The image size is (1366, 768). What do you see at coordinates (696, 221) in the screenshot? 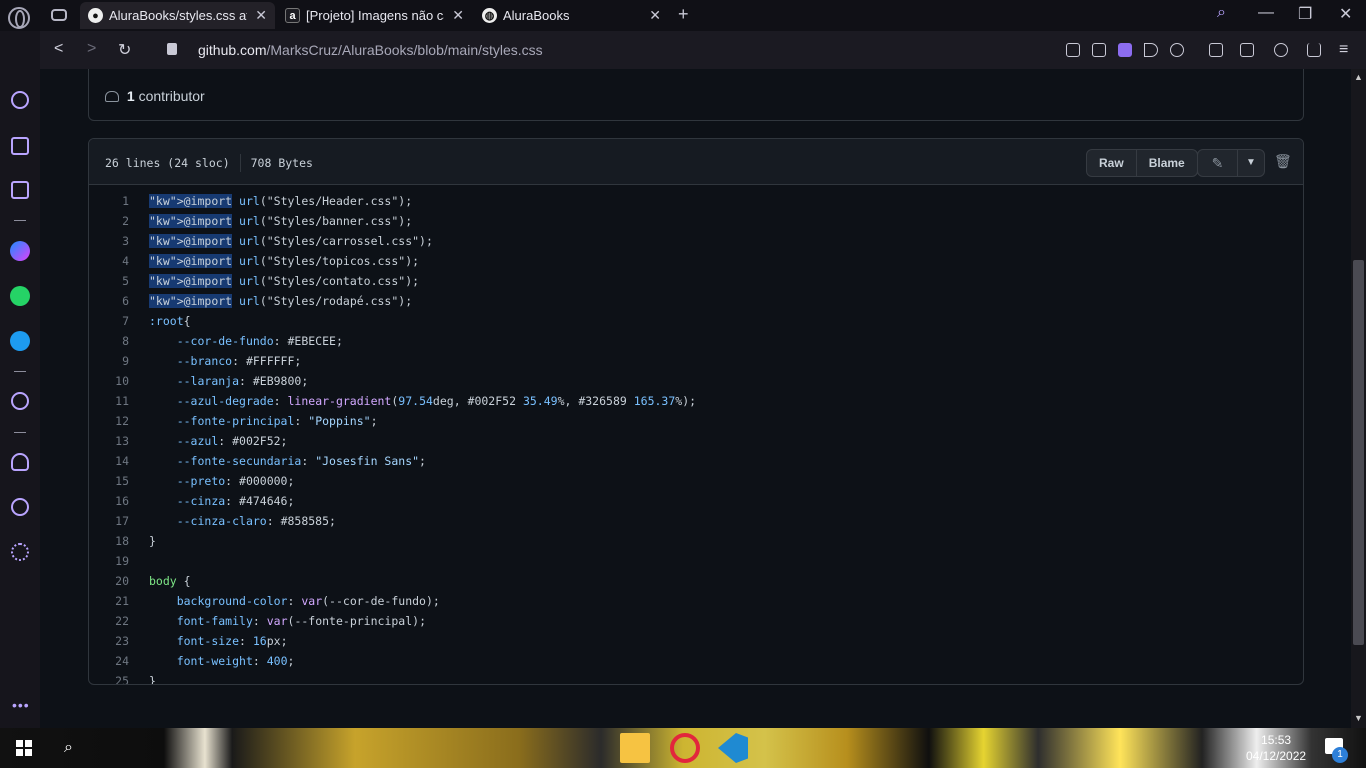
I see `code-line: 2 "kw">@import url("Styles/banner.css");` at bounding box center [696, 221].